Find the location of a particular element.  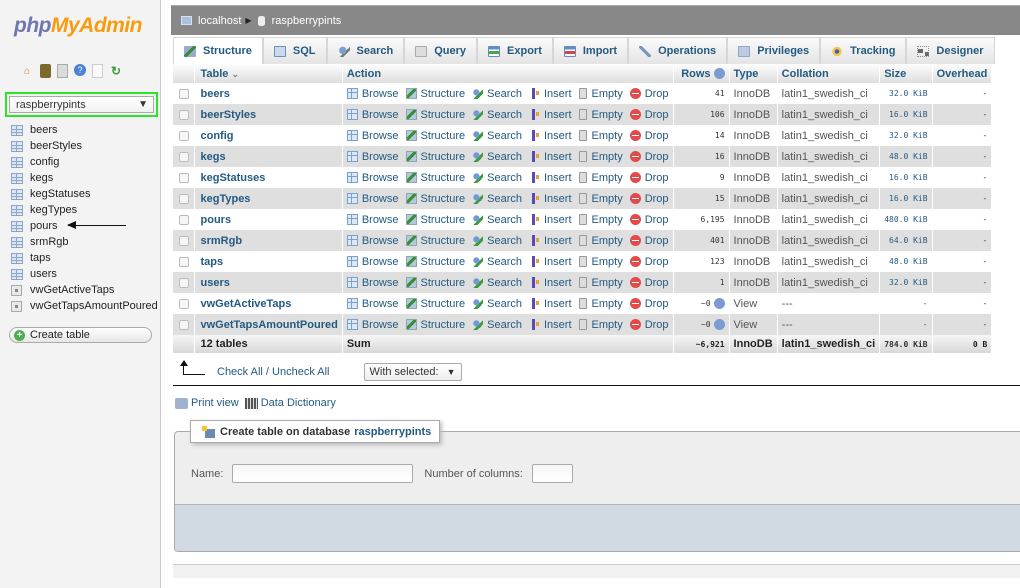

tab-designer: Designer is located at coordinates (950, 50).